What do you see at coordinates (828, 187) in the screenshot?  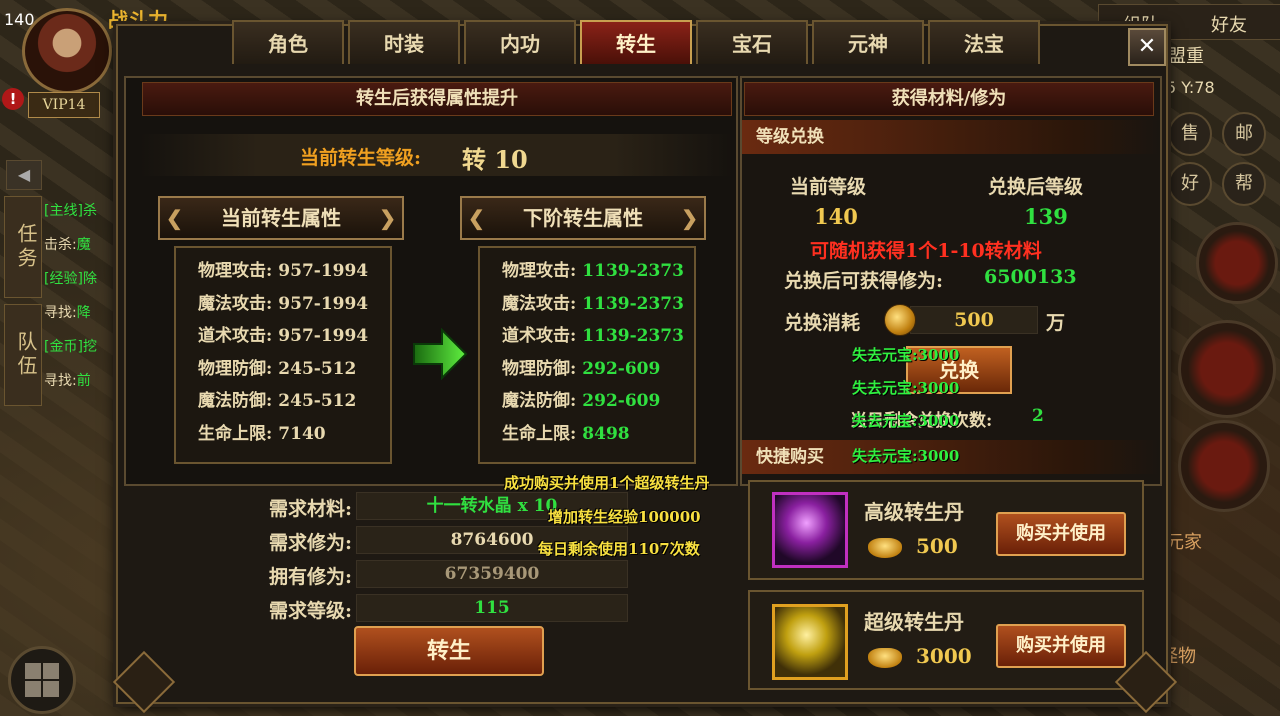 I see `current-level-label: 当前等级` at bounding box center [828, 187].